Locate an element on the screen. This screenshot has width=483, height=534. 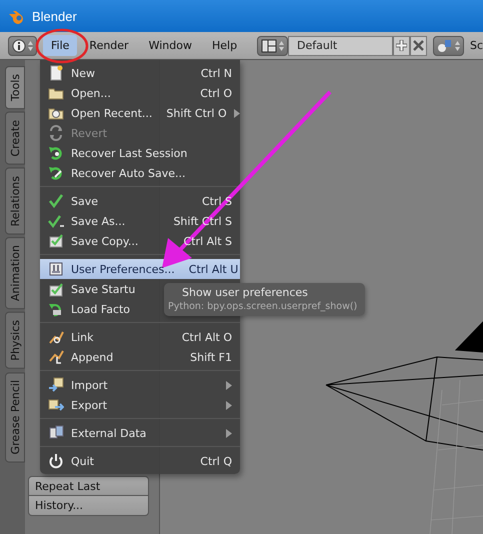
menu-item: Quit Ctrl Q is located at coordinates (140, 461).